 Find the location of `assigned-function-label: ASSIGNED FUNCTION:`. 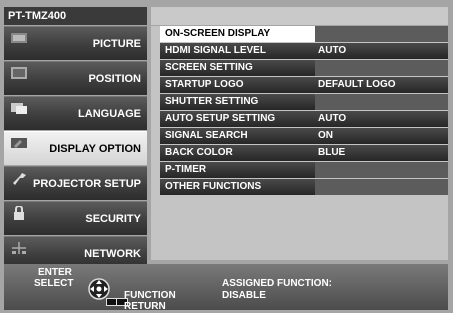

assigned-function-label: ASSIGNED FUNCTION: is located at coordinates (277, 283).